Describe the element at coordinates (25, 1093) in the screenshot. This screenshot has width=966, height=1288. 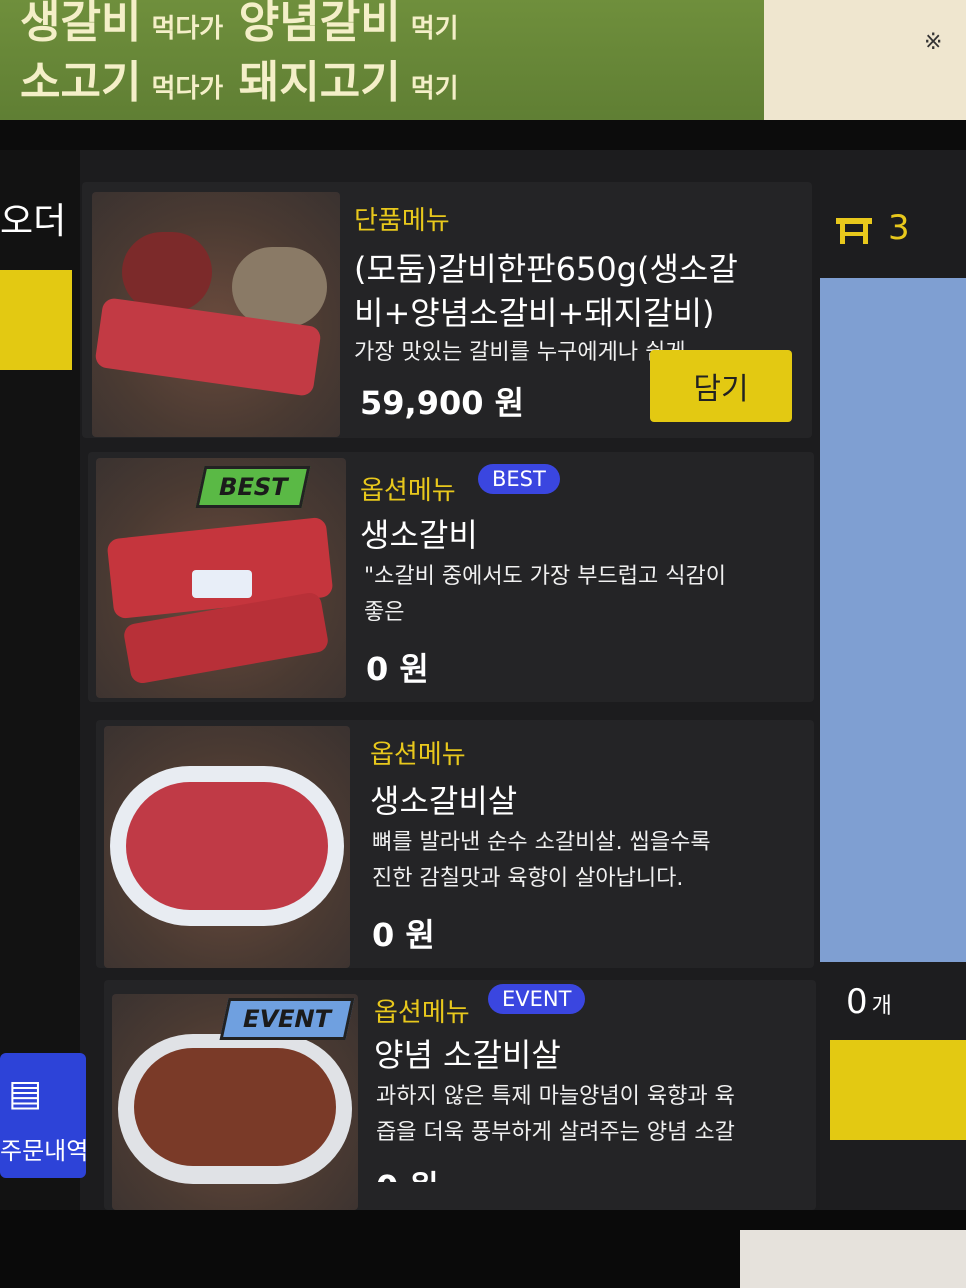
I see `receipt-icon: ▤` at that location.